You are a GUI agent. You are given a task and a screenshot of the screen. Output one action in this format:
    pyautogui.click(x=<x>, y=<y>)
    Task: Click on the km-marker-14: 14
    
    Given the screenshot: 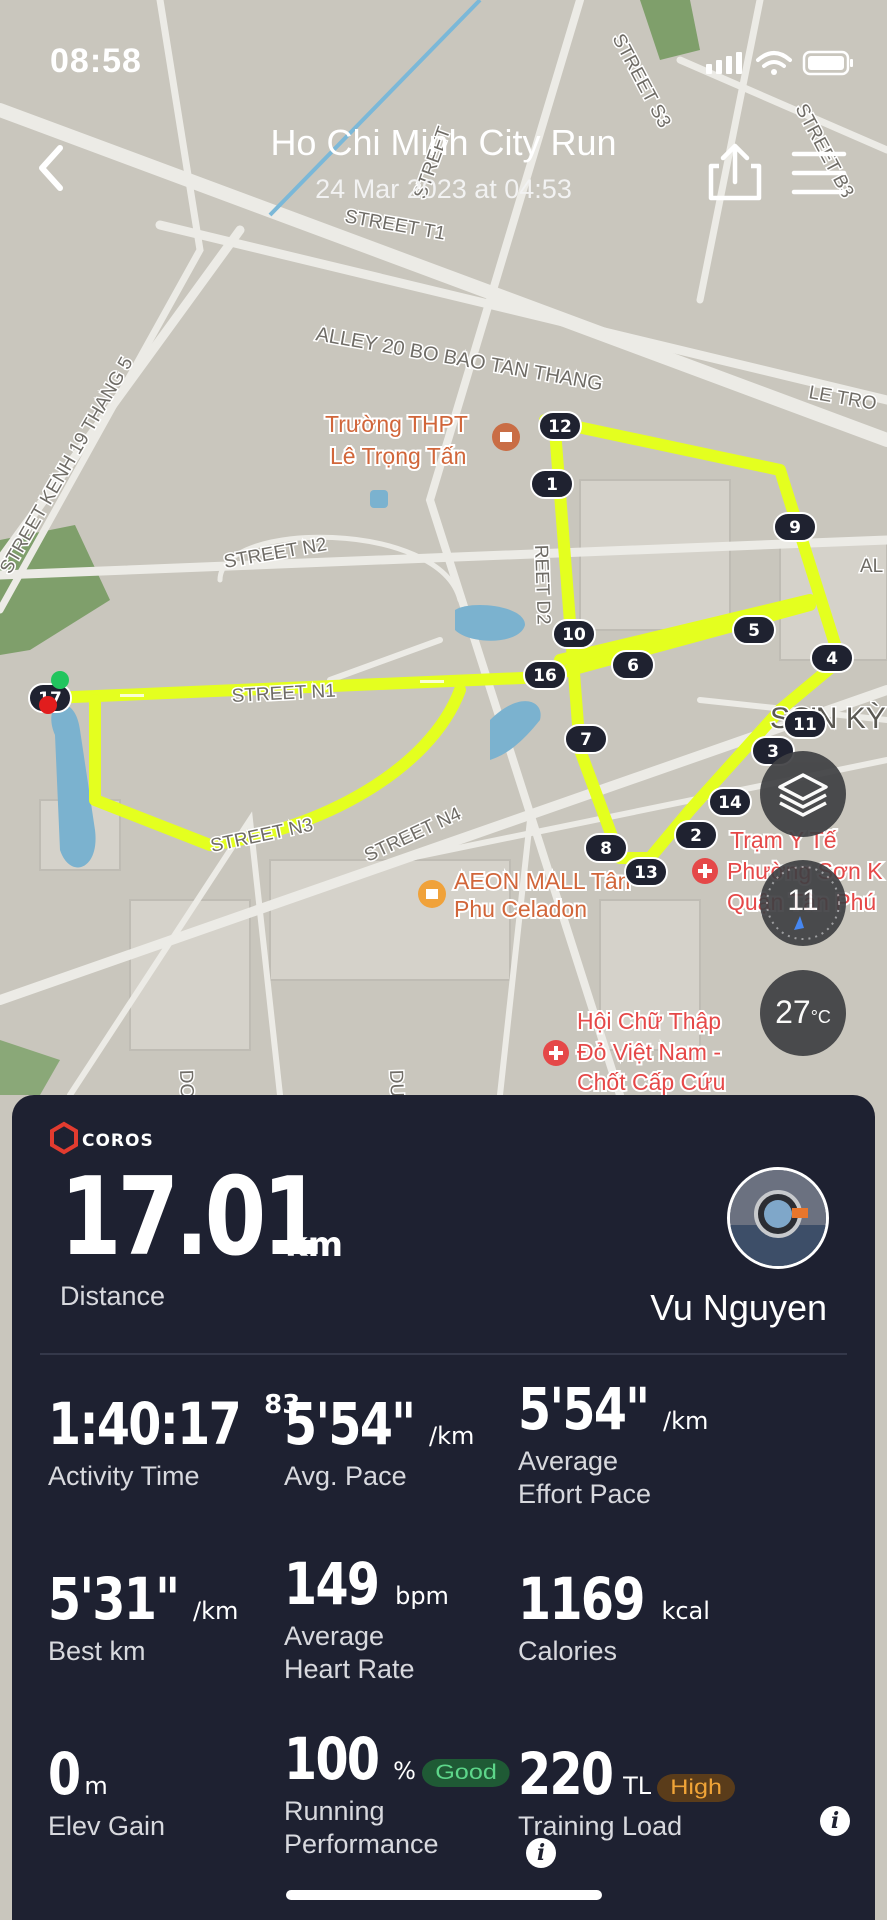 What is the action you would take?
    pyautogui.click(x=730, y=802)
    